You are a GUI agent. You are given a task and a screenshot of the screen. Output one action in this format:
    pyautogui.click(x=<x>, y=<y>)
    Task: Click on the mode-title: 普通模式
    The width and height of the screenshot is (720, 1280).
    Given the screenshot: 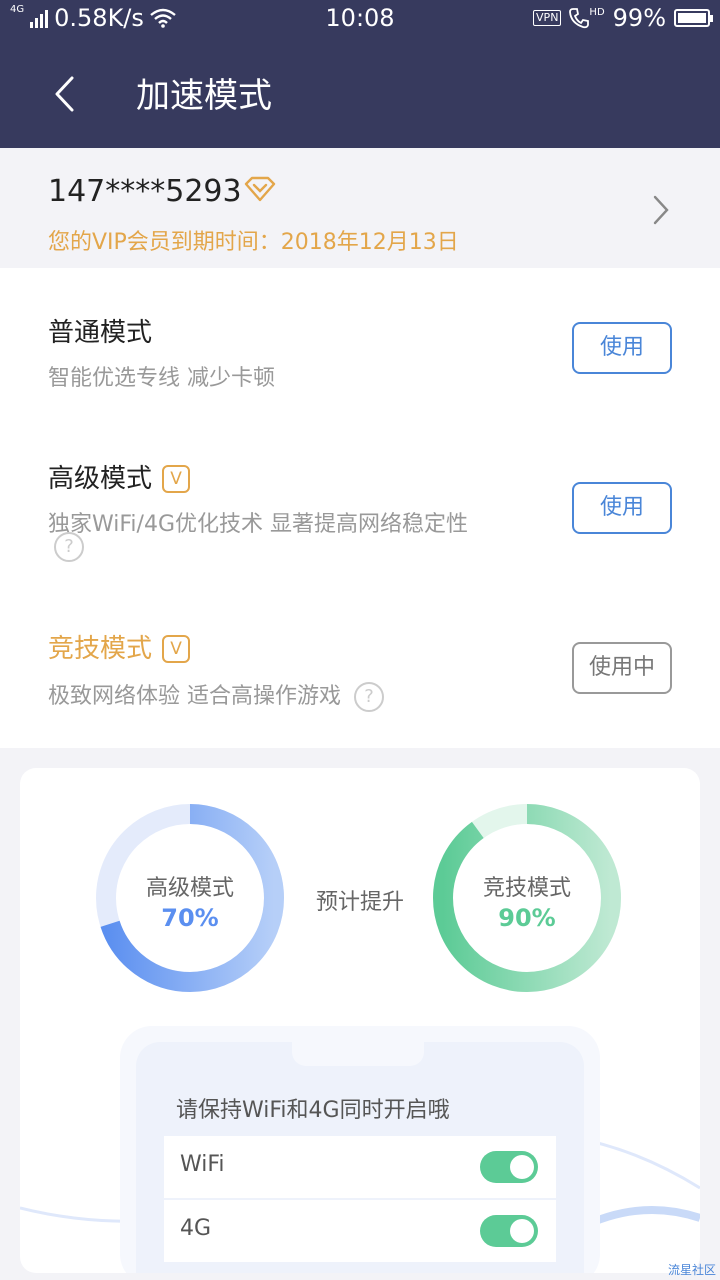 What is the action you would take?
    pyautogui.click(x=100, y=333)
    